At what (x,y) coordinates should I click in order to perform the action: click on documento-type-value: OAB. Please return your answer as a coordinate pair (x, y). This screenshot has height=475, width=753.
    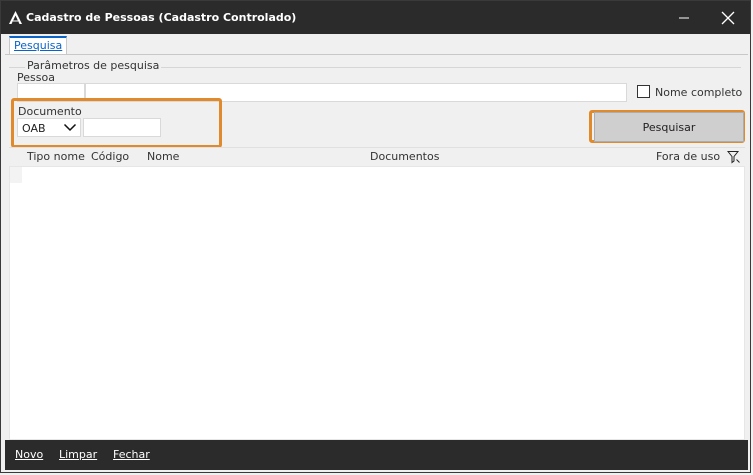
    Looking at the image, I should click on (34, 128).